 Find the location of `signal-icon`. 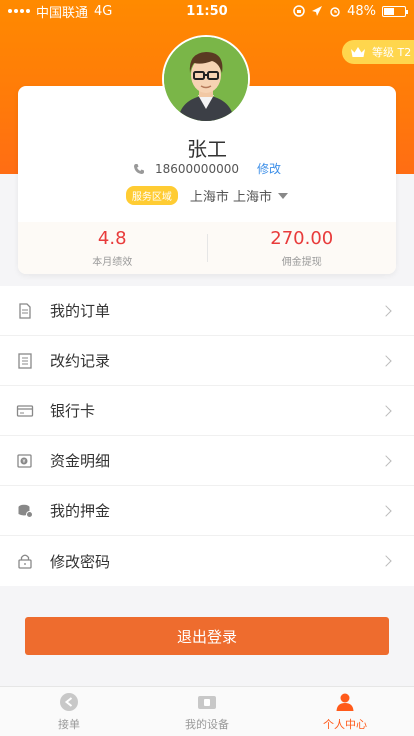

signal-icon is located at coordinates (19, 11).